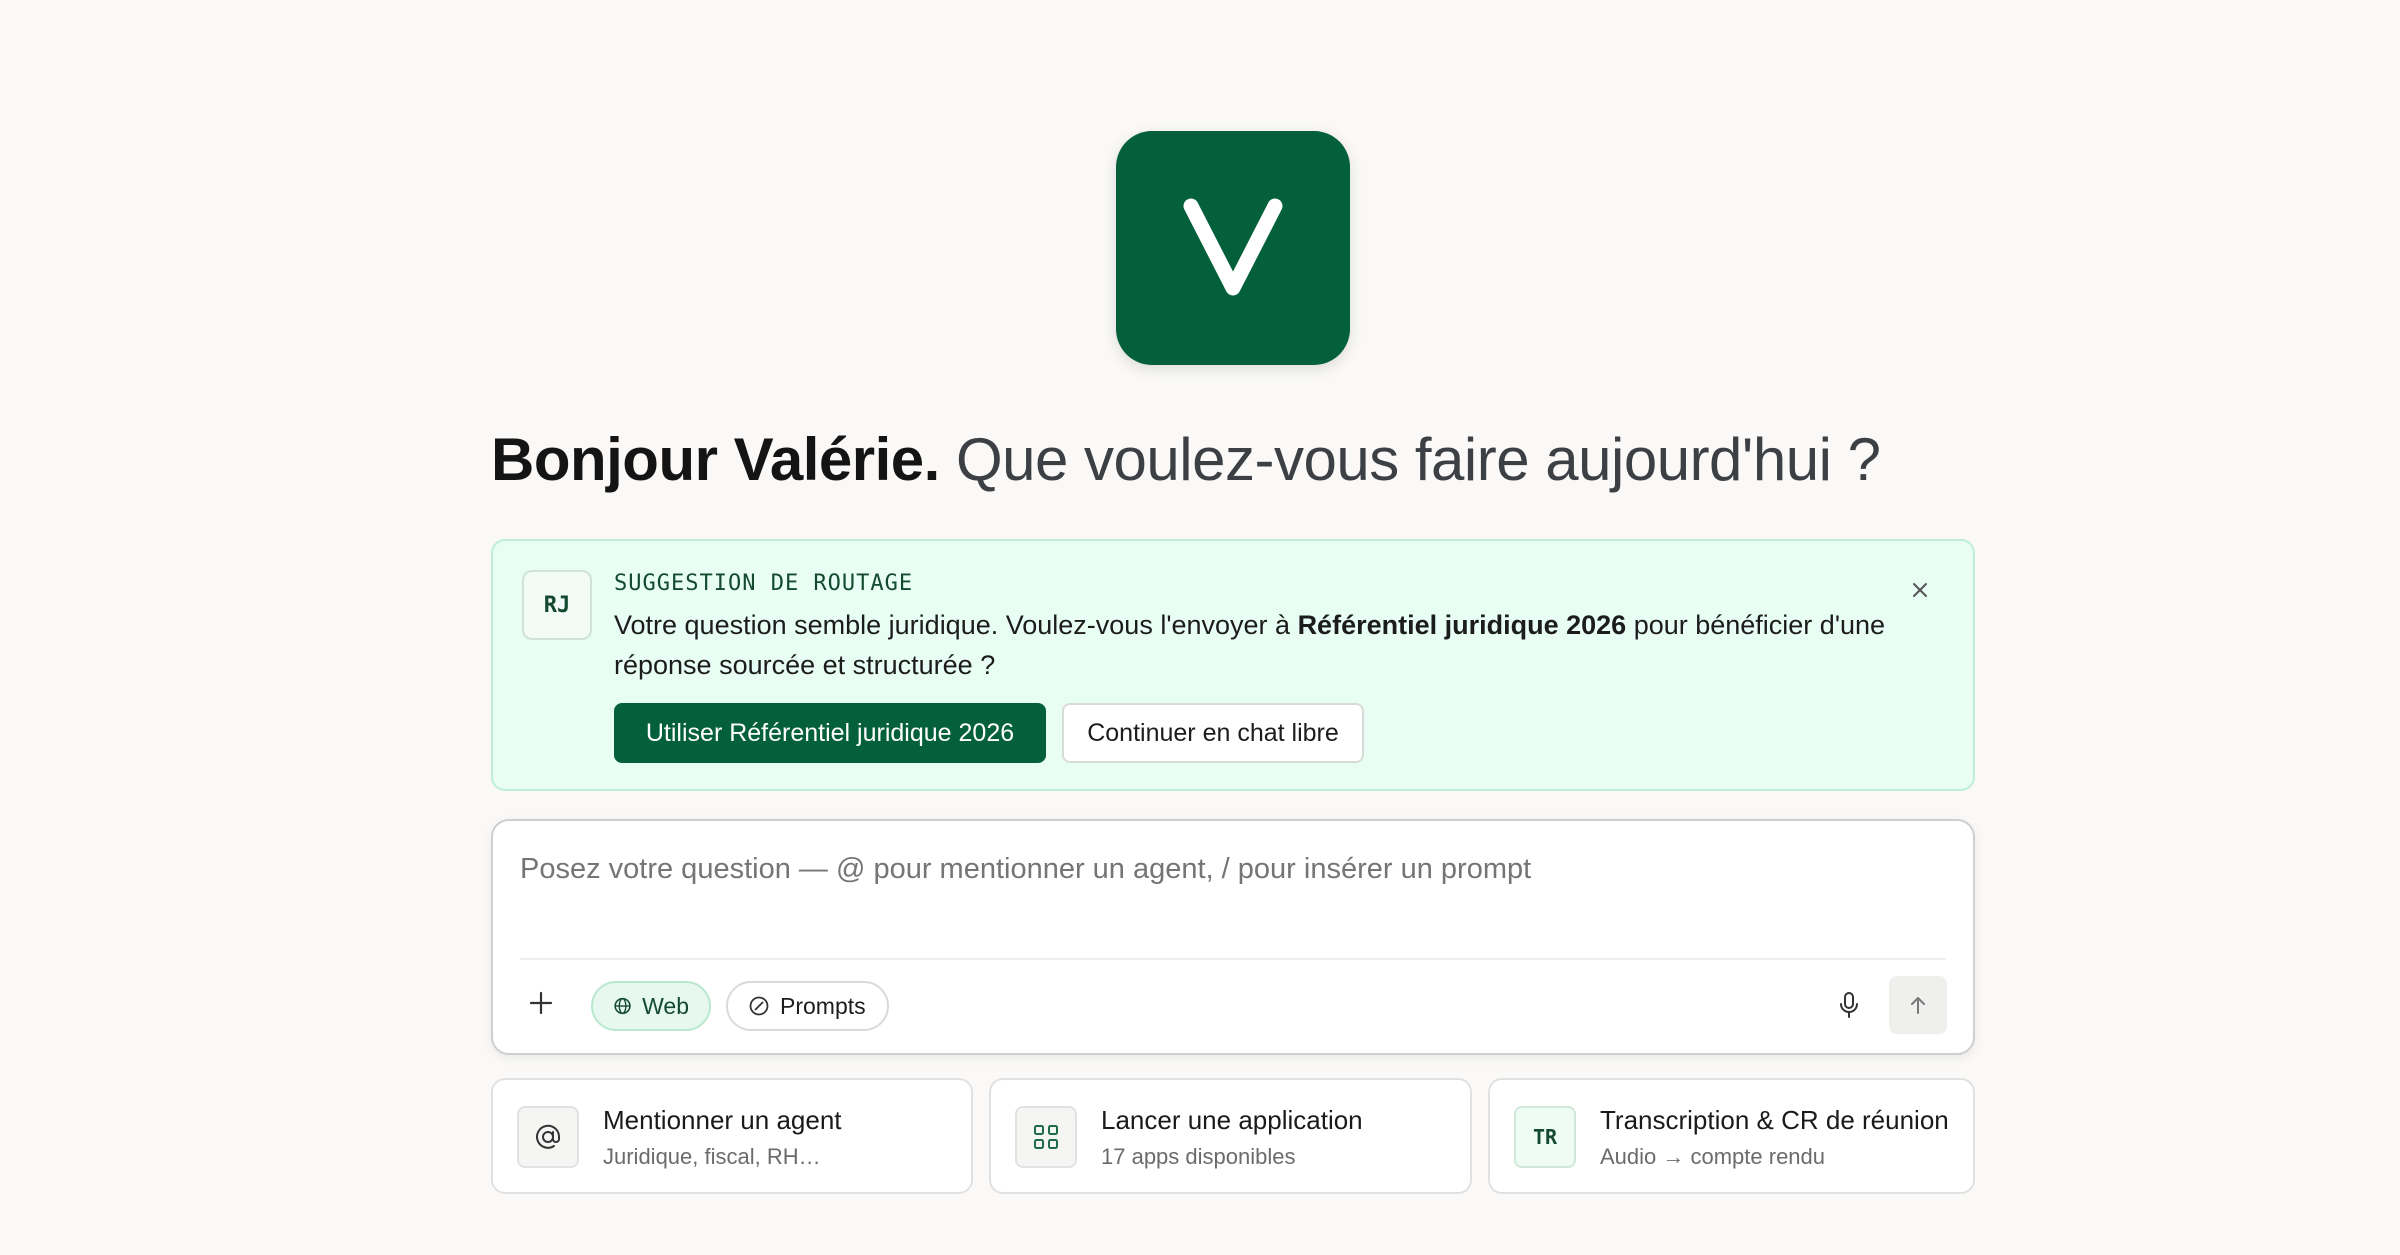 This screenshot has height=1255, width=2400. I want to click on add-attachment-button, so click(541, 1003).